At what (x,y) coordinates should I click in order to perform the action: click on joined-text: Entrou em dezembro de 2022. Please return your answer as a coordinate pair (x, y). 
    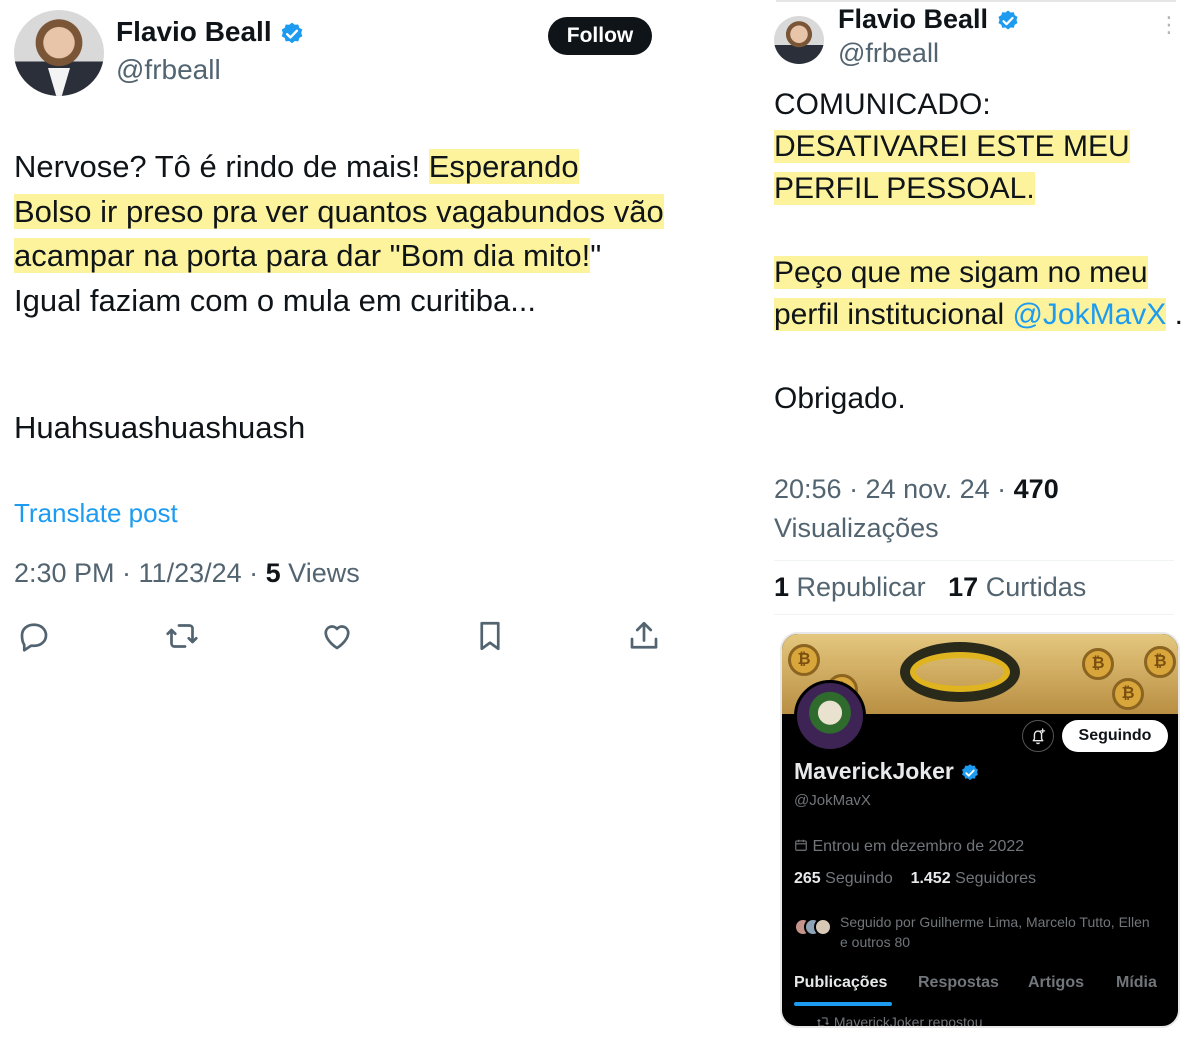
    Looking at the image, I should click on (918, 846).